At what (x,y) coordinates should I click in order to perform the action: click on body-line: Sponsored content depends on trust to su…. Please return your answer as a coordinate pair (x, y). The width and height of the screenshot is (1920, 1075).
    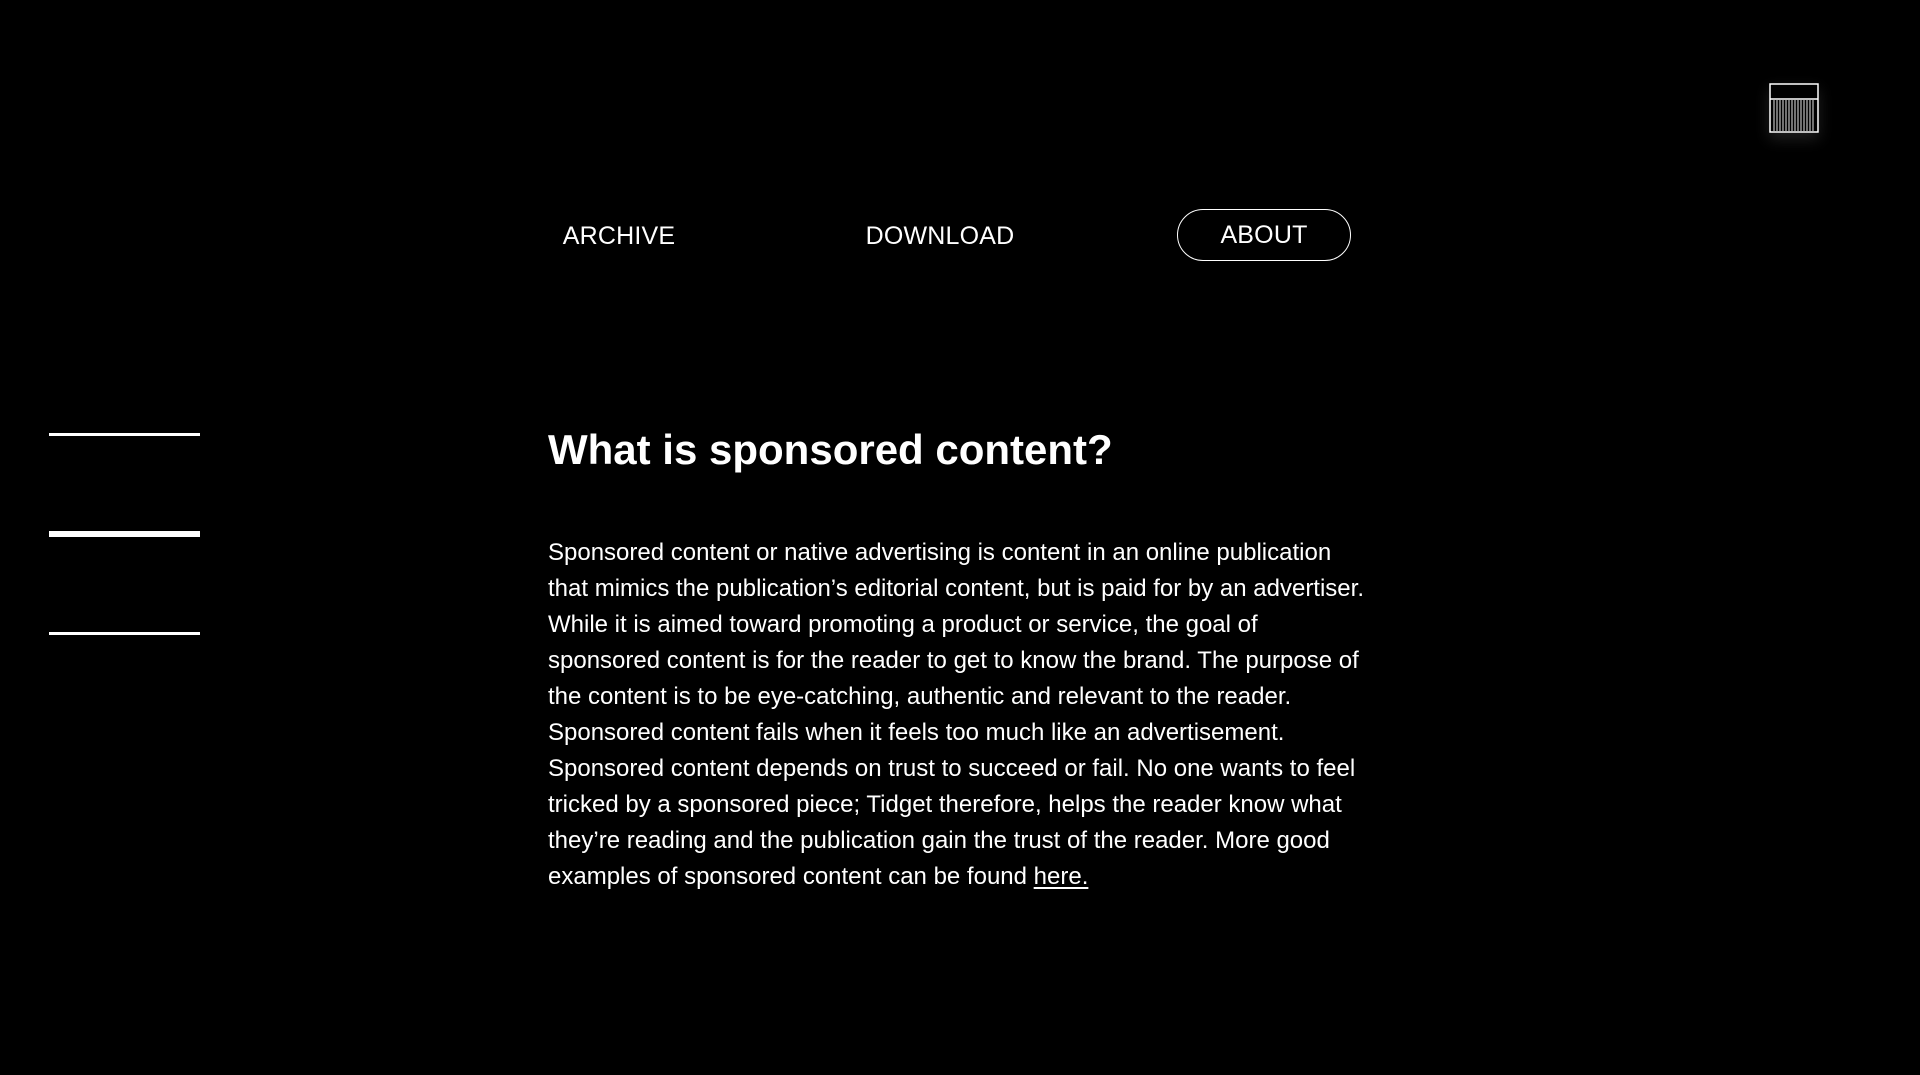
    Looking at the image, I should click on (952, 768).